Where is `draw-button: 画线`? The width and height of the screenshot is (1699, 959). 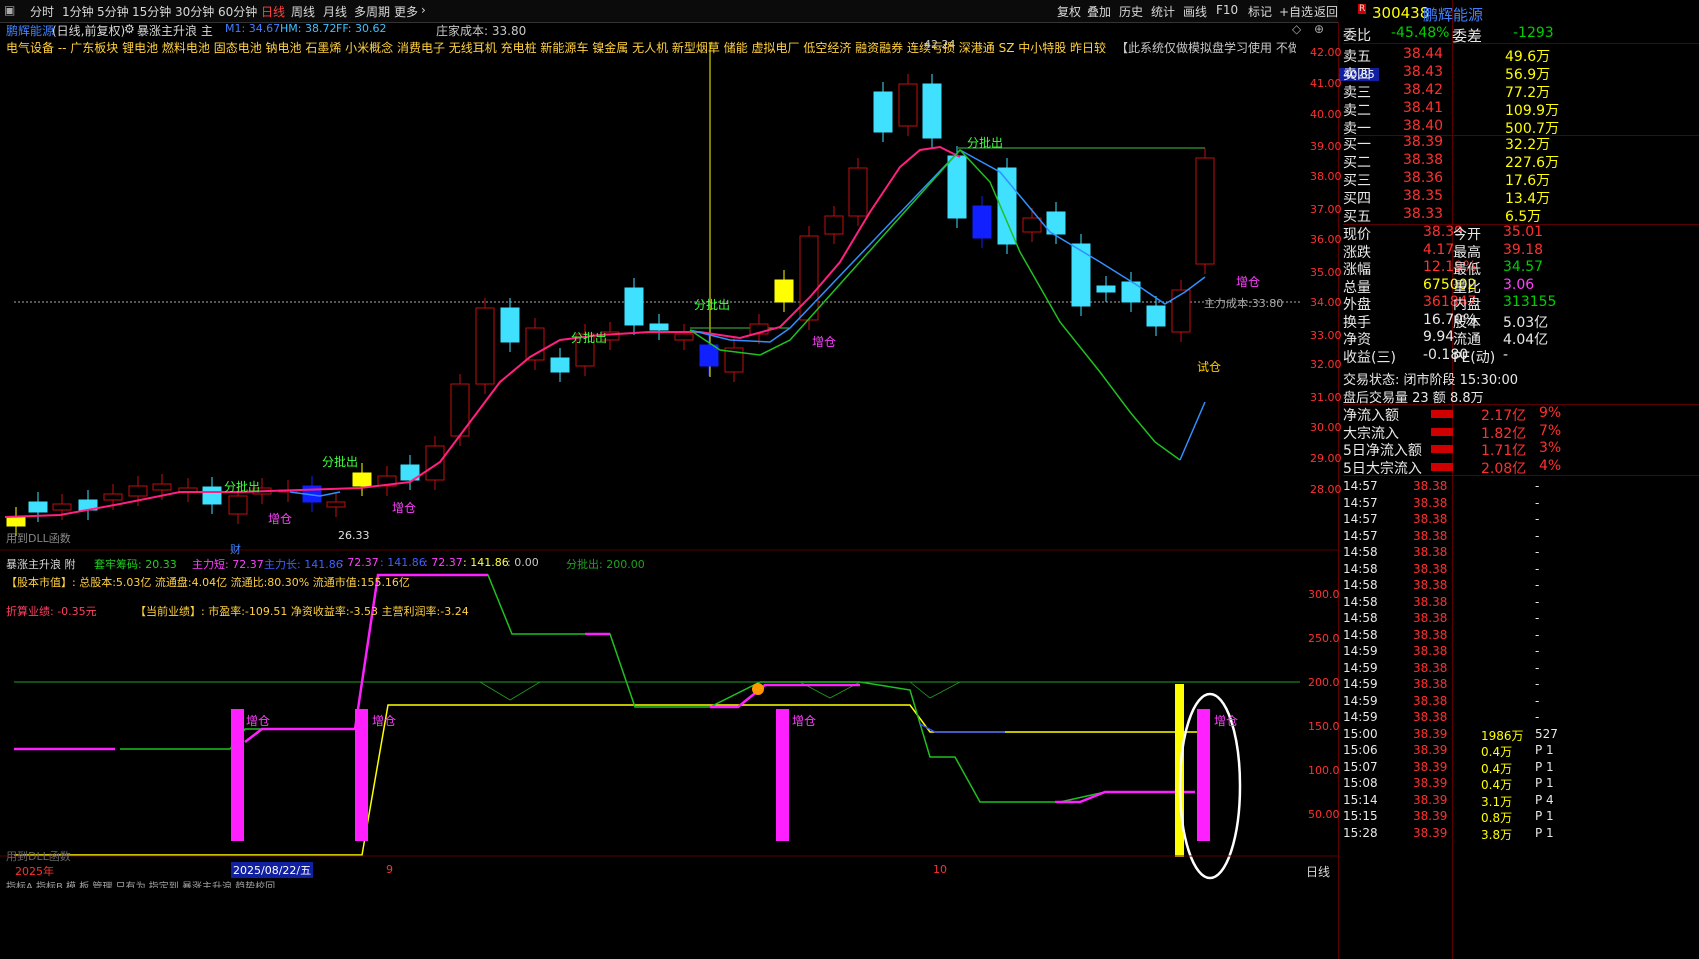
draw-button: 画线 is located at coordinates (1195, 11).